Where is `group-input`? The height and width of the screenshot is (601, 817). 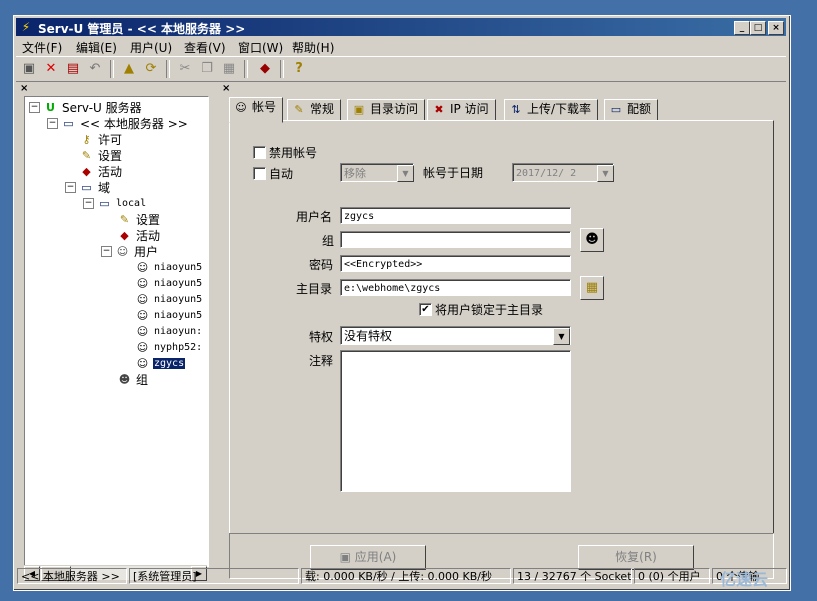
group-input is located at coordinates (455, 239).